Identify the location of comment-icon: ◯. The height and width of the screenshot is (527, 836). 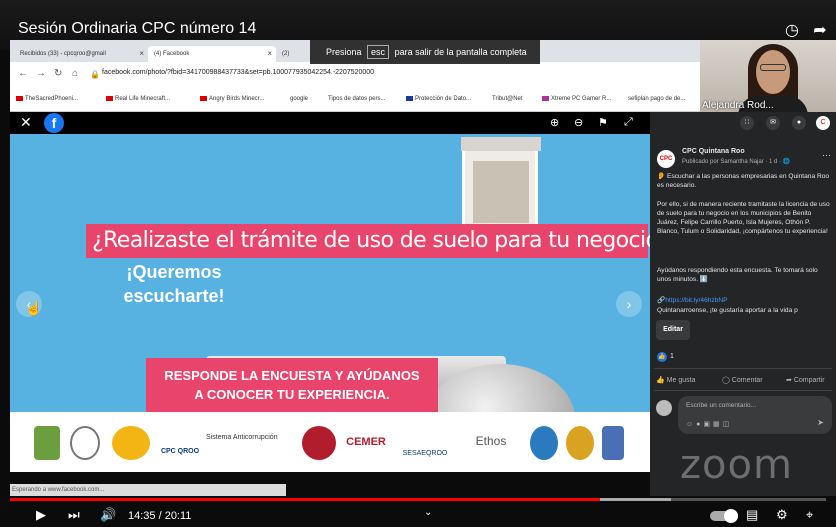
(726, 380).